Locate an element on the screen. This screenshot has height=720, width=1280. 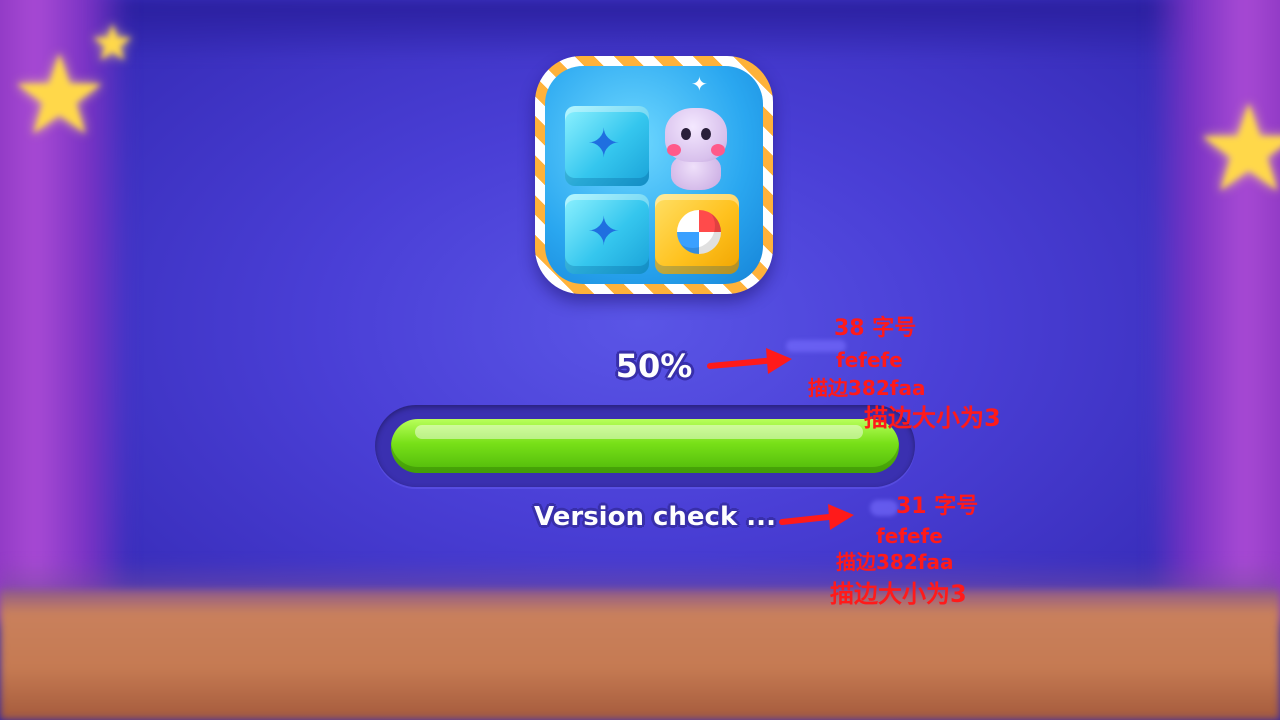
hippo-icon is located at coordinates (695, 147).